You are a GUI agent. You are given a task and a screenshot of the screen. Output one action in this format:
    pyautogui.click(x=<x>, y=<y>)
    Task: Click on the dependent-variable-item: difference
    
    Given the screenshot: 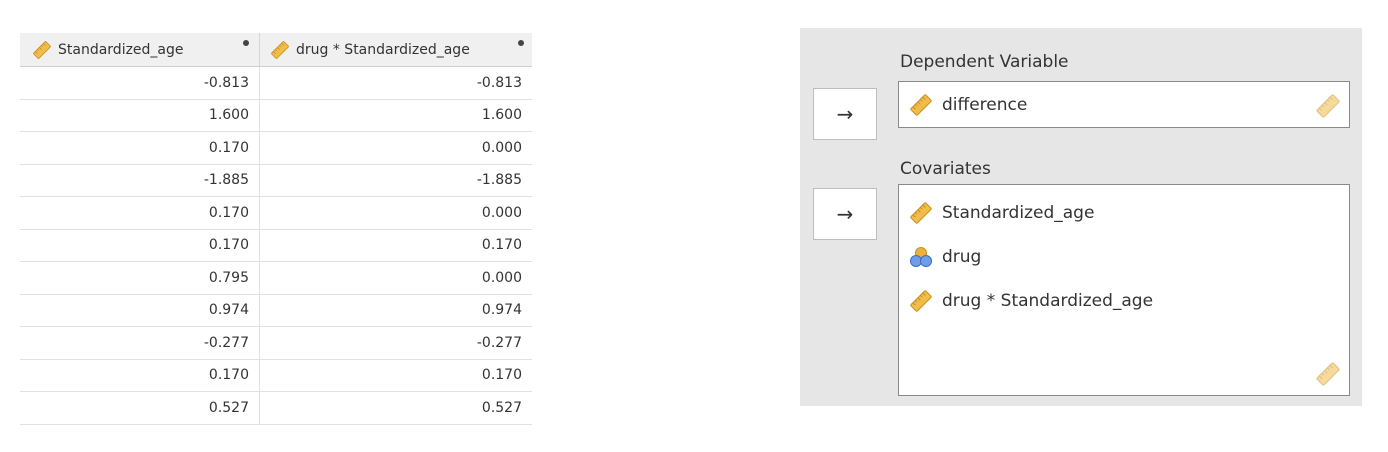 What is the action you would take?
    pyautogui.click(x=968, y=105)
    